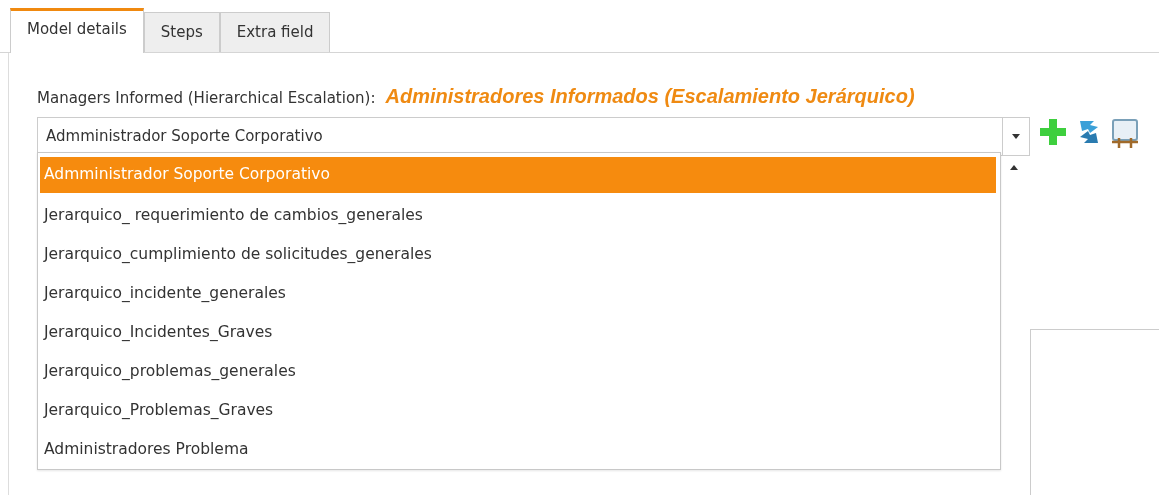  What do you see at coordinates (275, 32) in the screenshot?
I see `tab: Extra field` at bounding box center [275, 32].